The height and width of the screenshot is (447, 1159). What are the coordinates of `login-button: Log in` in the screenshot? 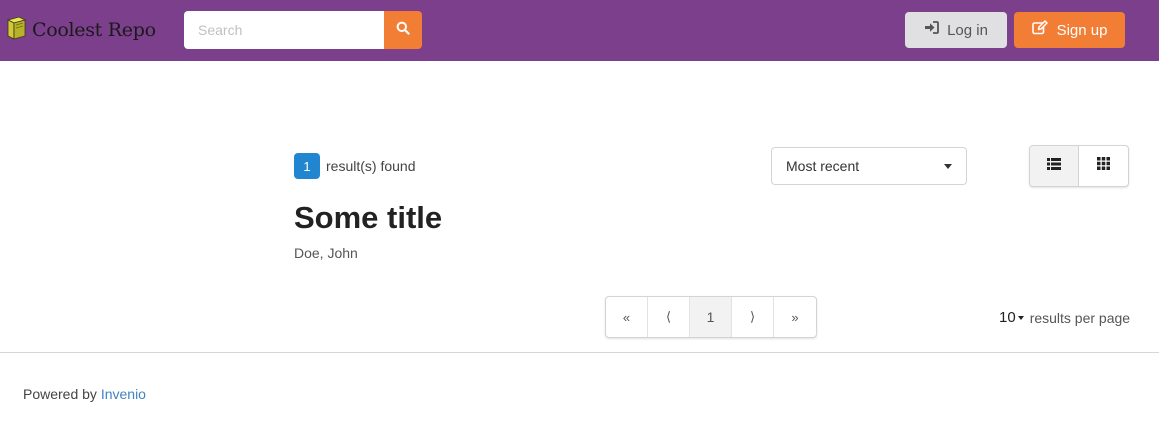 It's located at (956, 30).